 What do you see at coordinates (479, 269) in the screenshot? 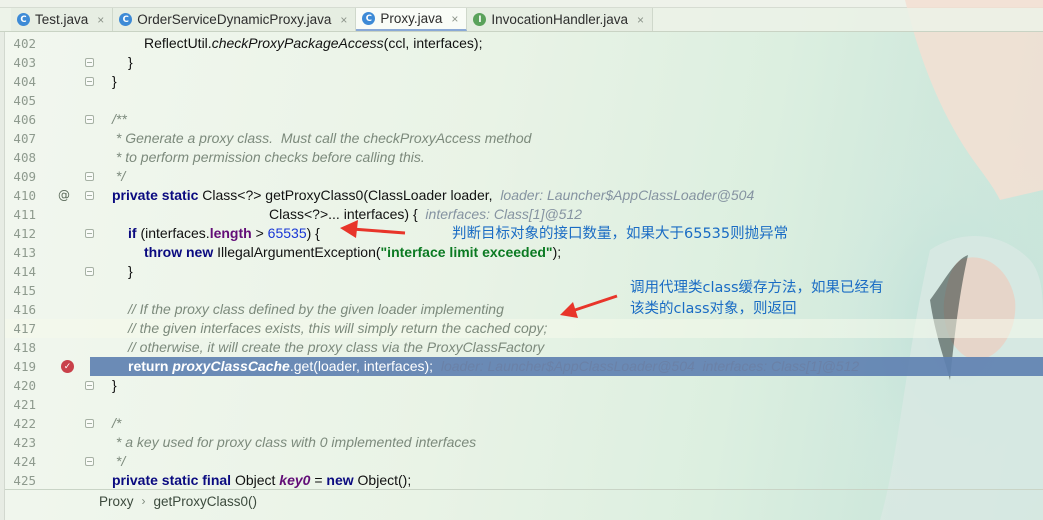
I see `annotation-arrows` at bounding box center [479, 269].